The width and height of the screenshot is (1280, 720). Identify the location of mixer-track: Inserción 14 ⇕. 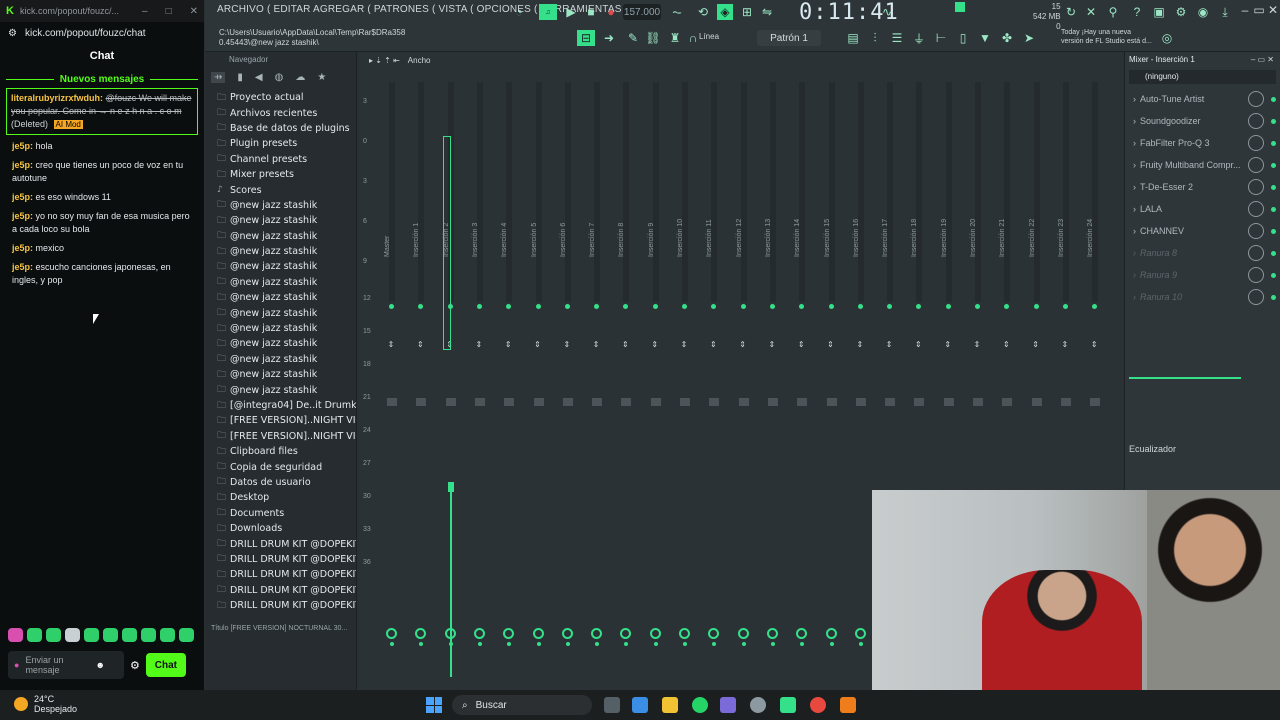
(802, 382).